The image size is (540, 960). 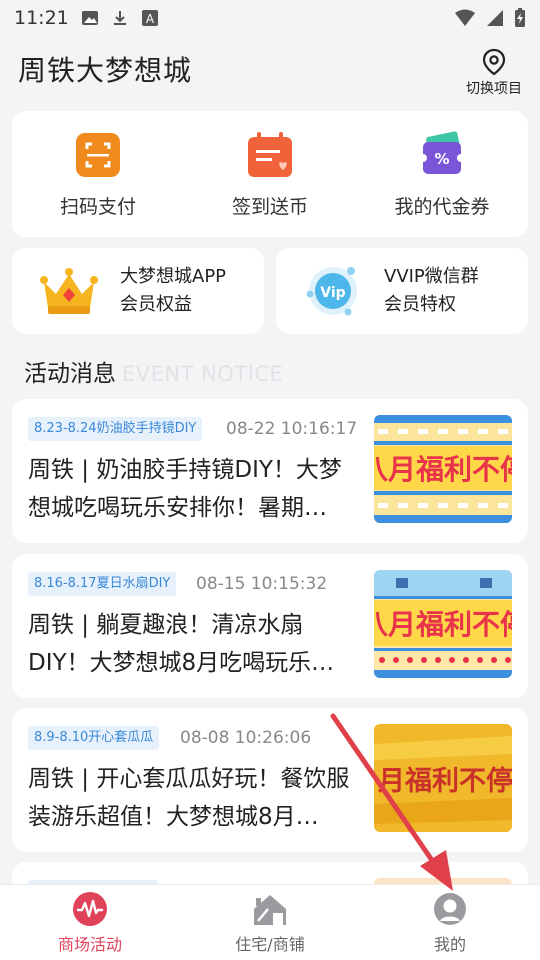 I want to click on app-member-benefits-card: 大梦想城APP 会员权益, so click(x=138, y=291).